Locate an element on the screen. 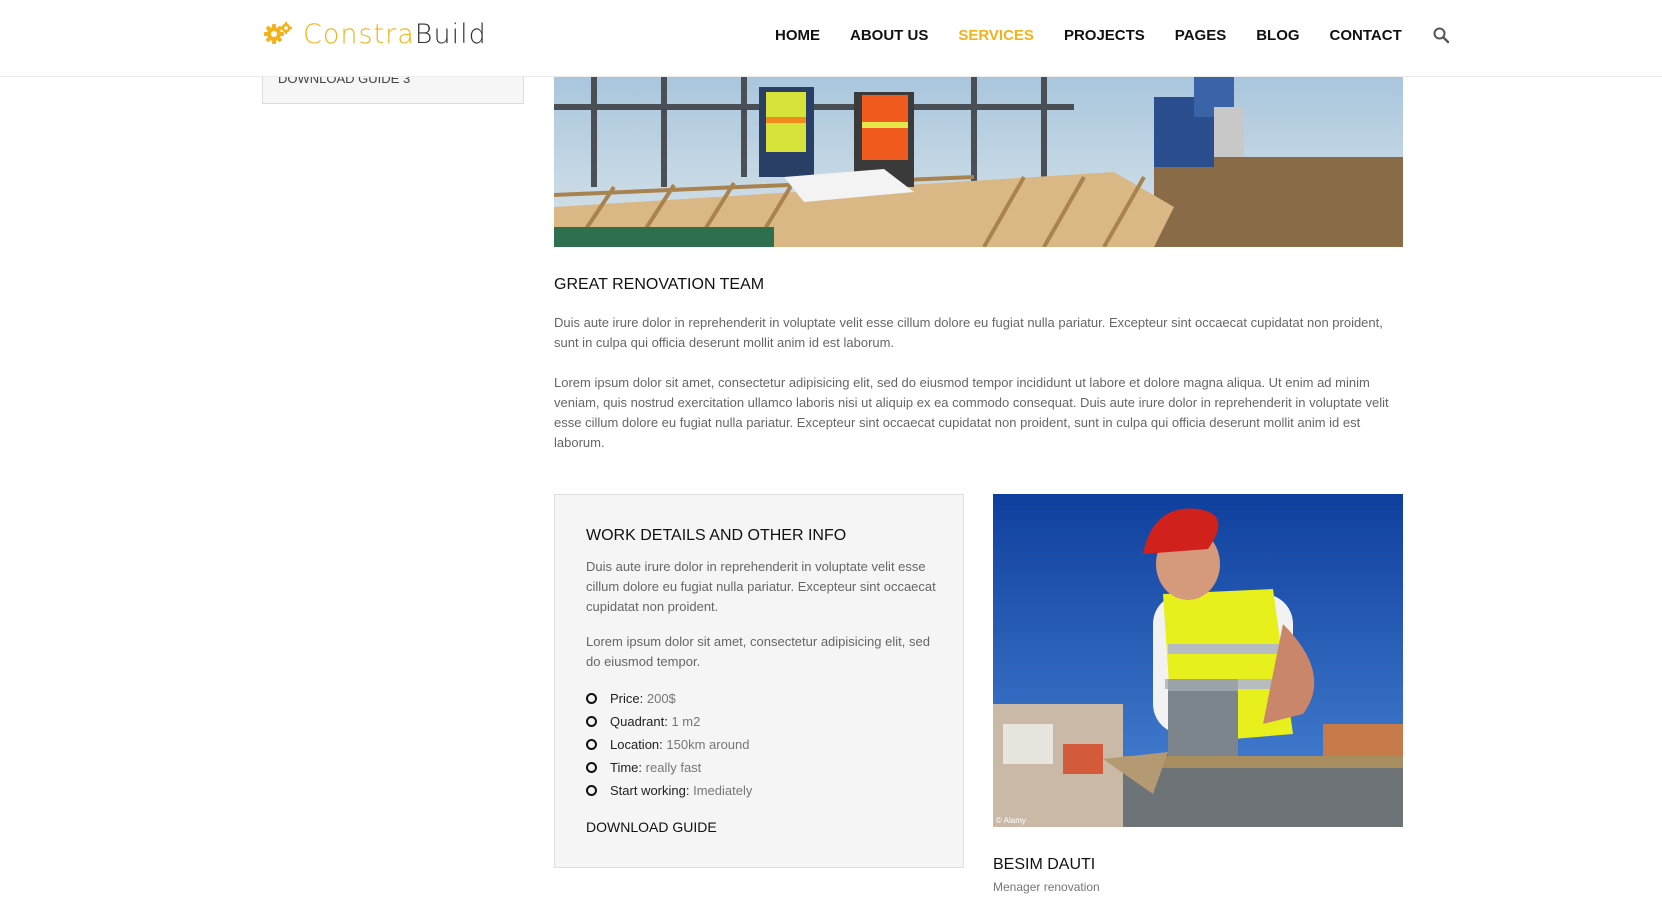 The image size is (1662, 915). detail-location: Location: 150km around is located at coordinates (669, 744).